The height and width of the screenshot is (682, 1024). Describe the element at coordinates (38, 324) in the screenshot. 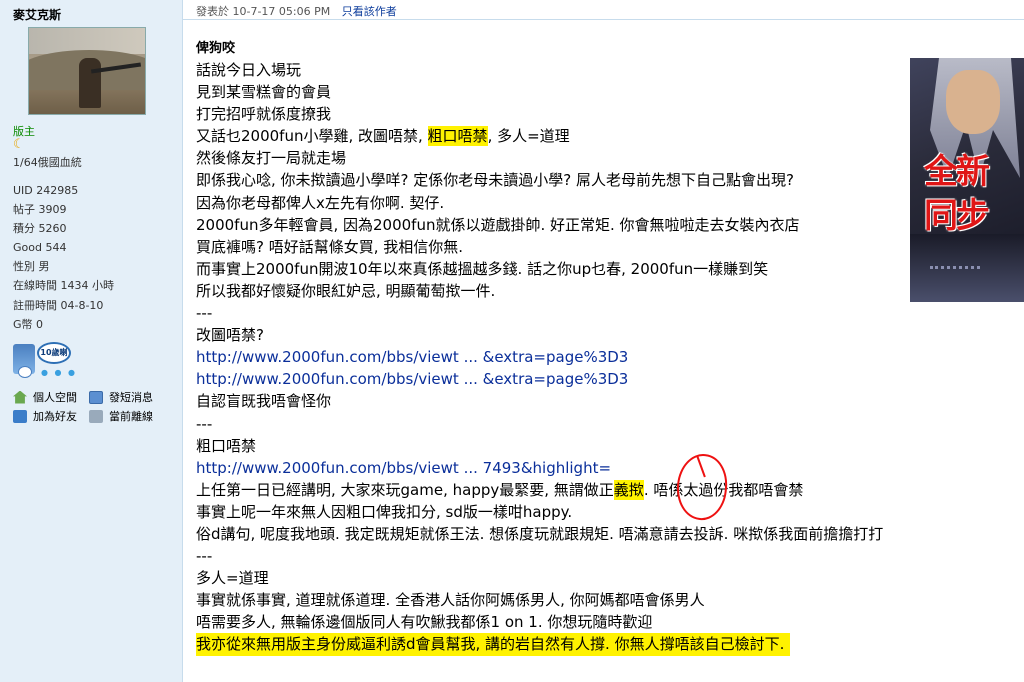

I see `stat-value: 0` at that location.